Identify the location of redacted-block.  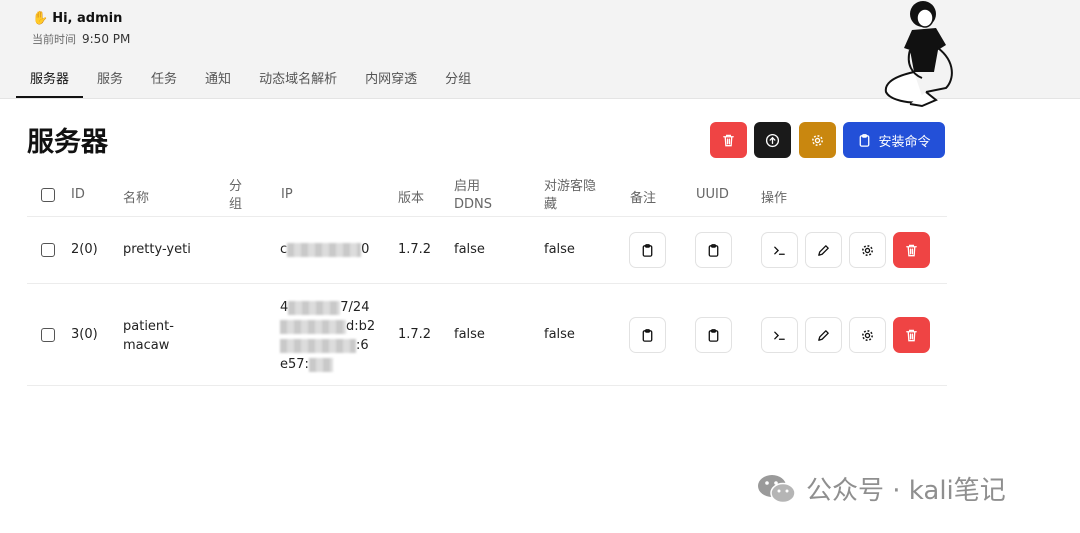
(324, 249).